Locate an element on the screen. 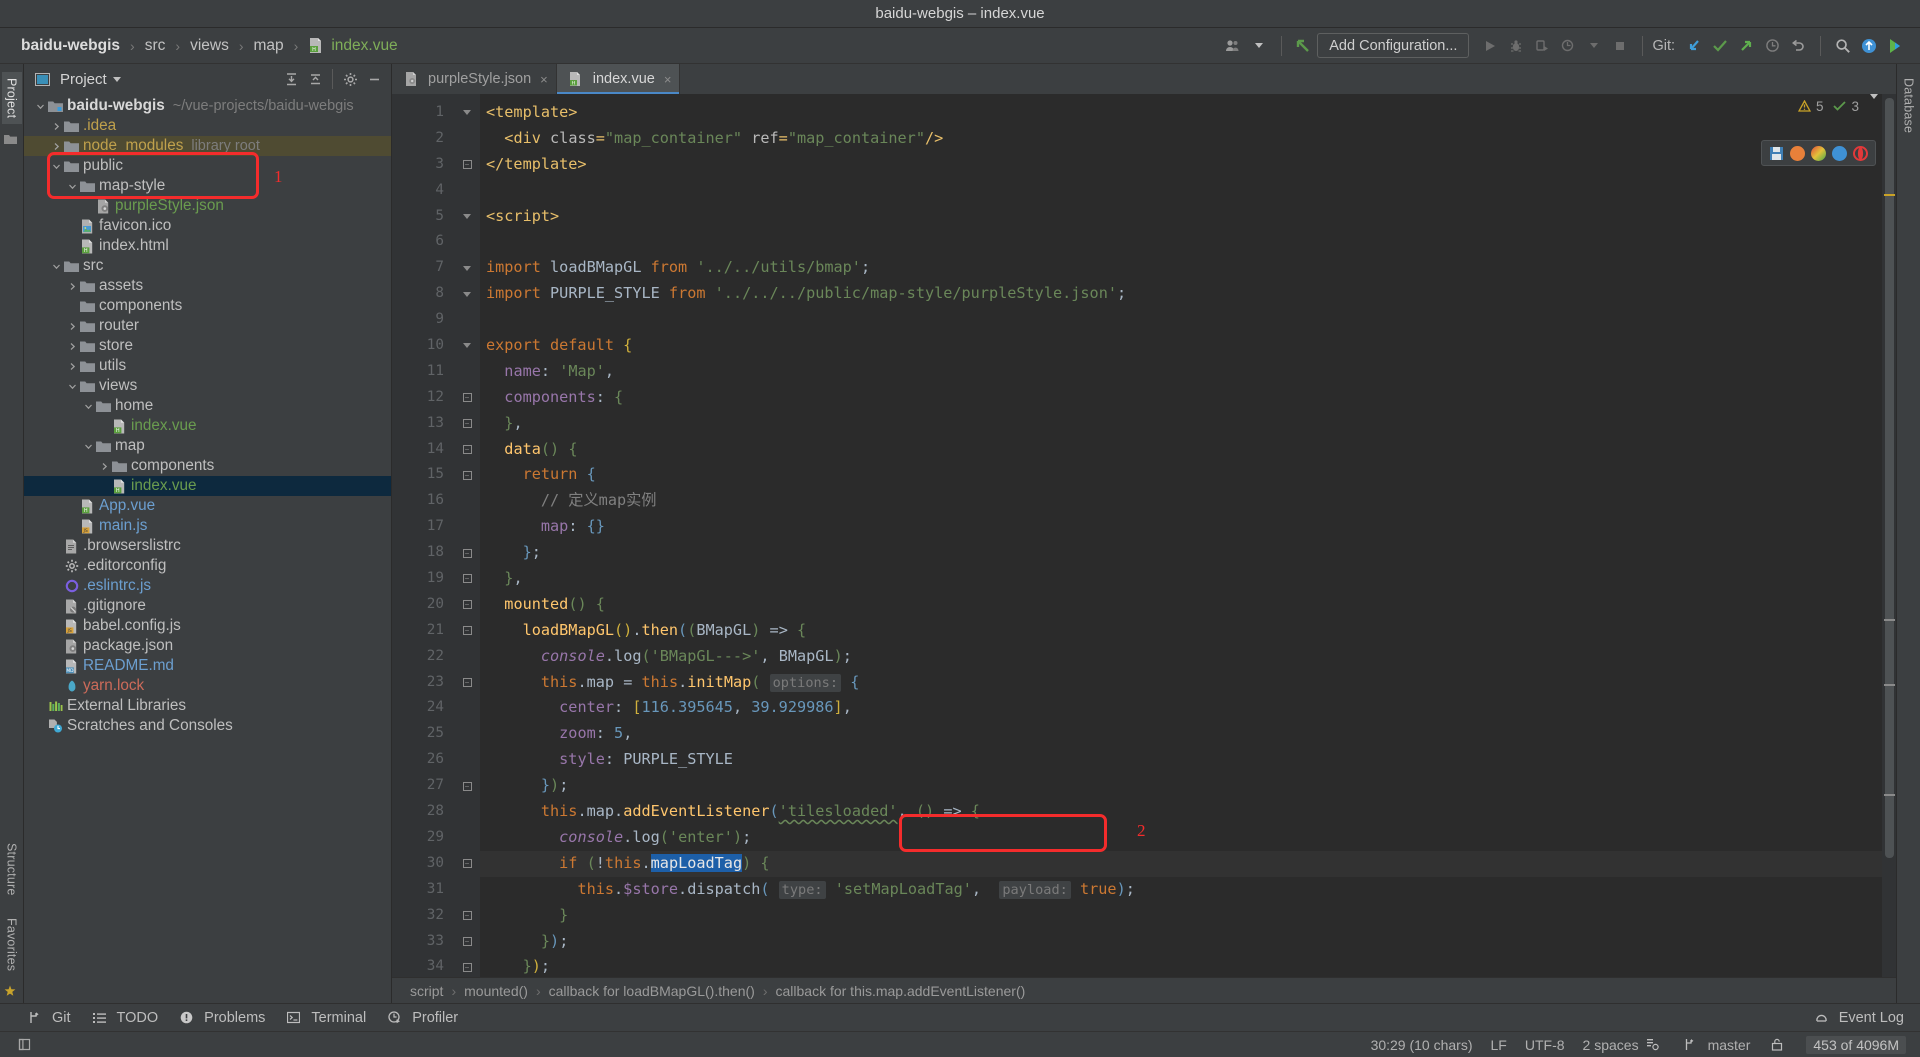  tree-row-external-libraries: External Libraries is located at coordinates (207, 706).